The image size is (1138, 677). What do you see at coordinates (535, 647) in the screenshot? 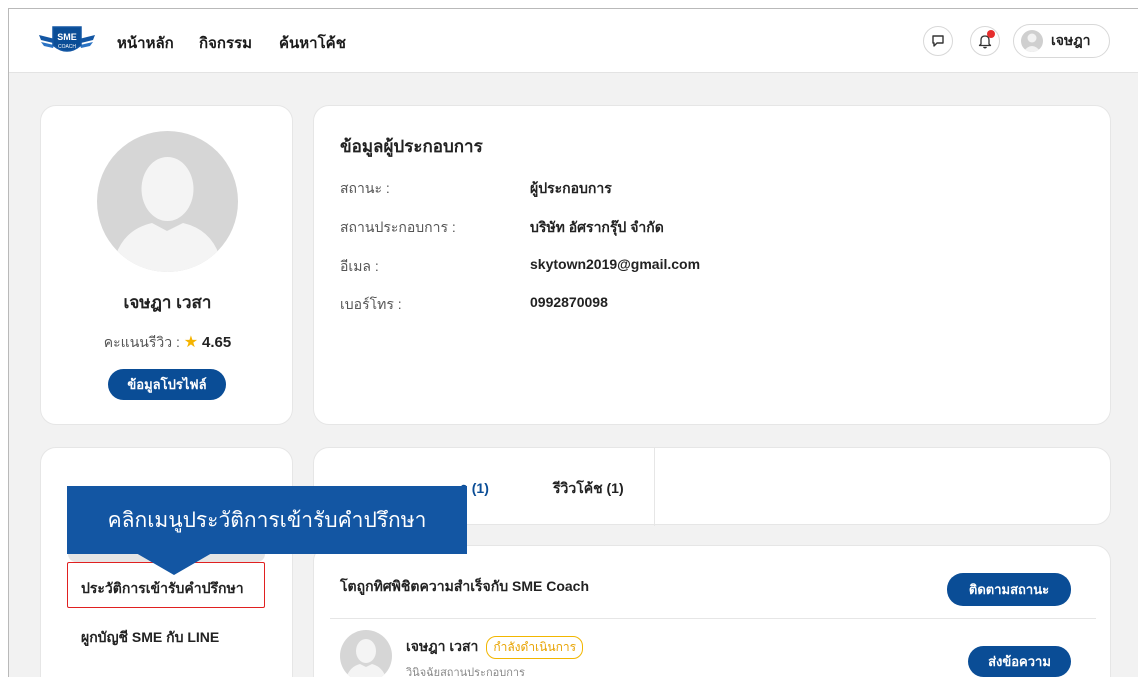
I see `status-badge: กำลังดำเนินการ` at bounding box center [535, 647].